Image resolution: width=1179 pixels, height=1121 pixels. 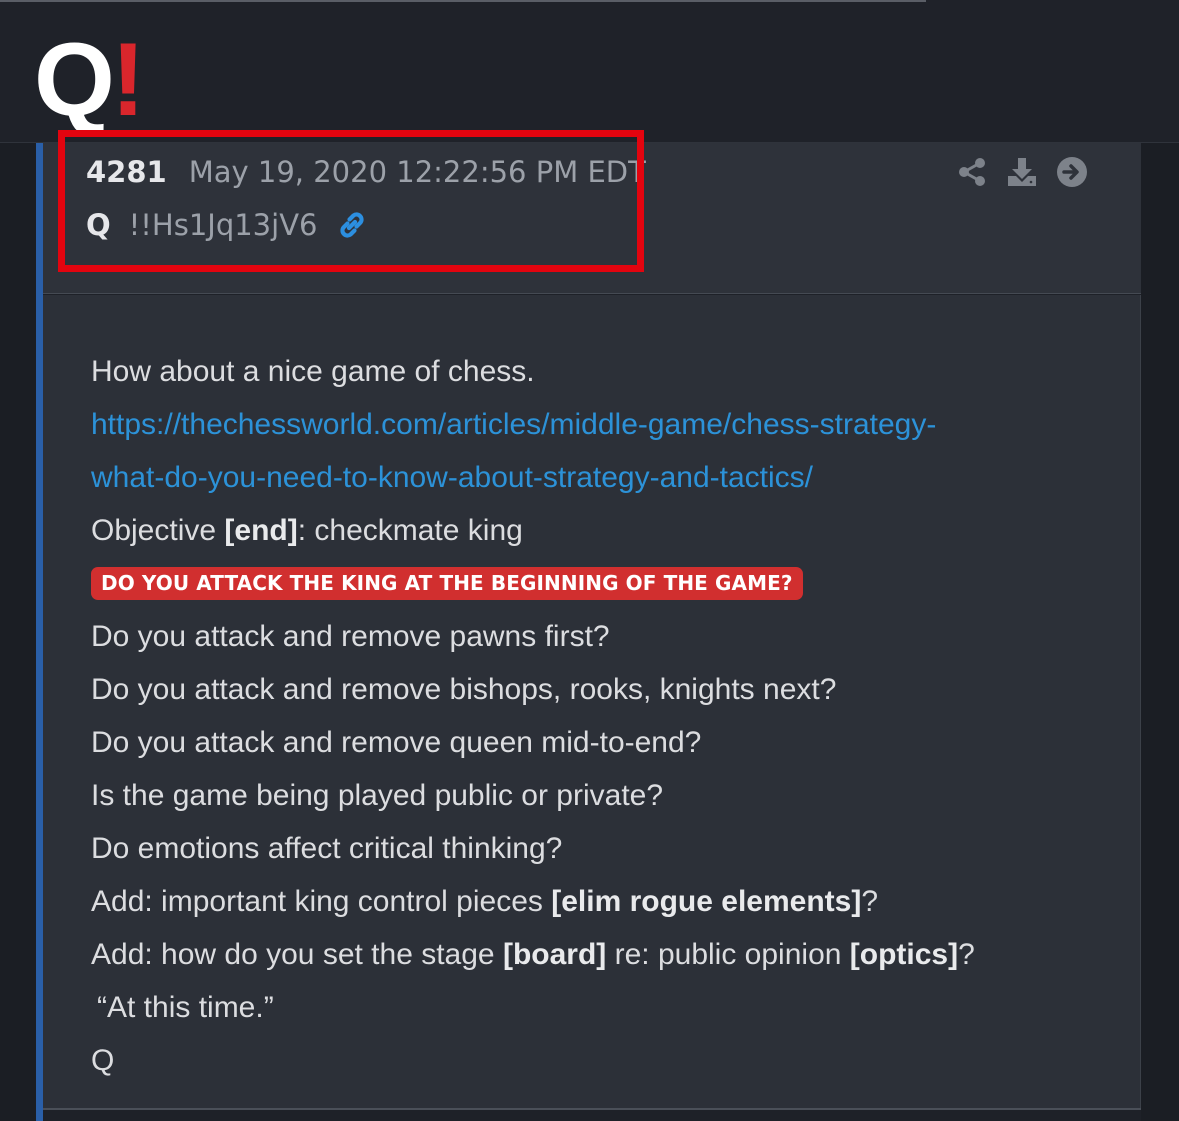 What do you see at coordinates (1160, 632) in the screenshot?
I see `right-gutter` at bounding box center [1160, 632].